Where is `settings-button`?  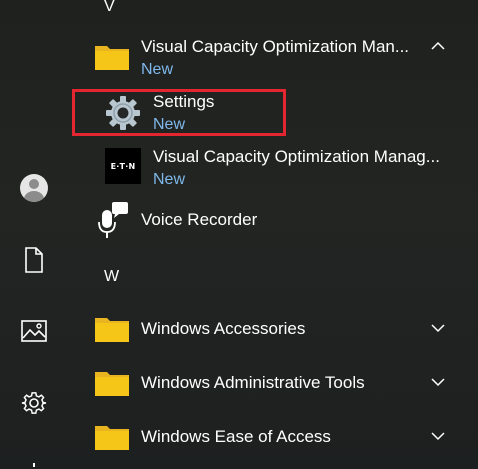 settings-button is located at coordinates (34, 403).